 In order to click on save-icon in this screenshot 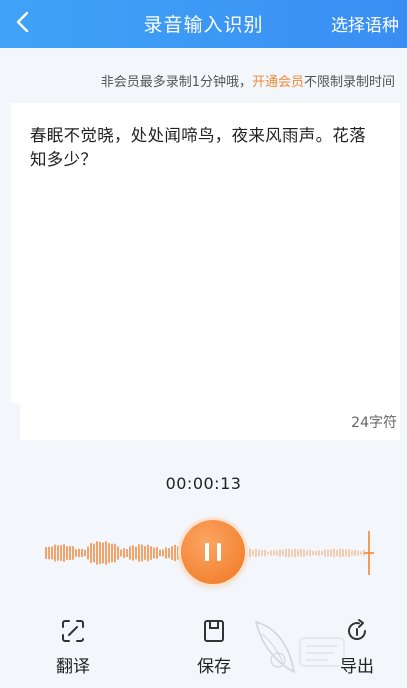, I will do `click(214, 631)`.